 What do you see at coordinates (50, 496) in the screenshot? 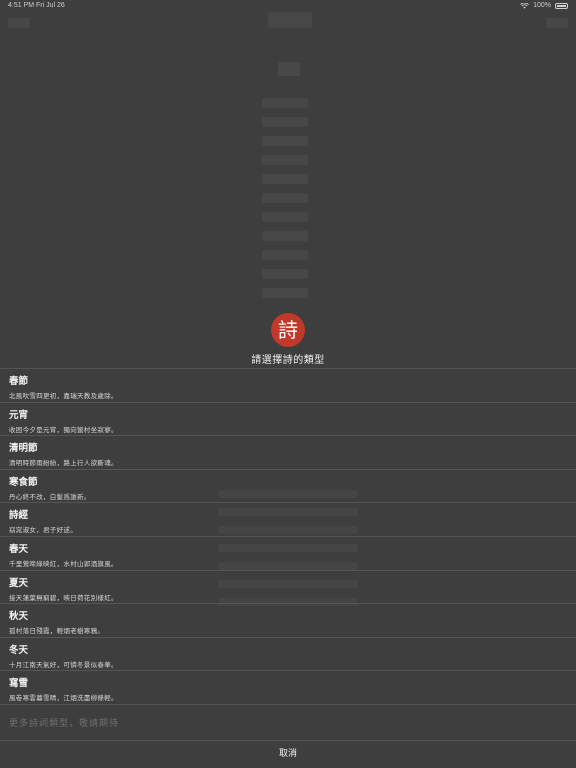
I see `option-desc: 丹心終不改，白髮爲誰新。` at bounding box center [50, 496].